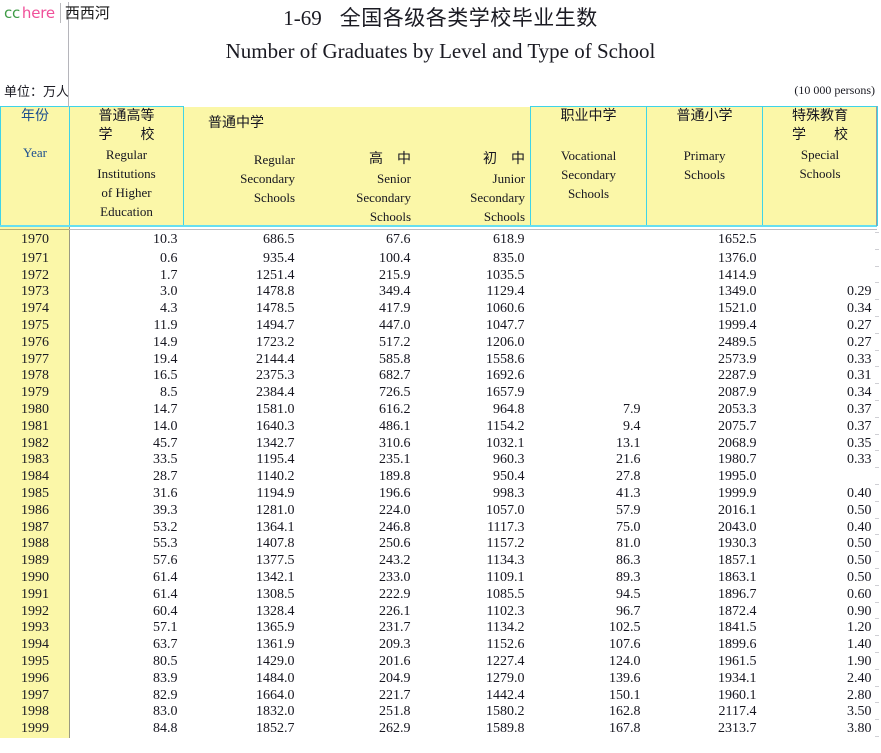  Describe the element at coordinates (395, 712) in the screenshot. I see `cell-senior-secondary: 251.8` at that location.